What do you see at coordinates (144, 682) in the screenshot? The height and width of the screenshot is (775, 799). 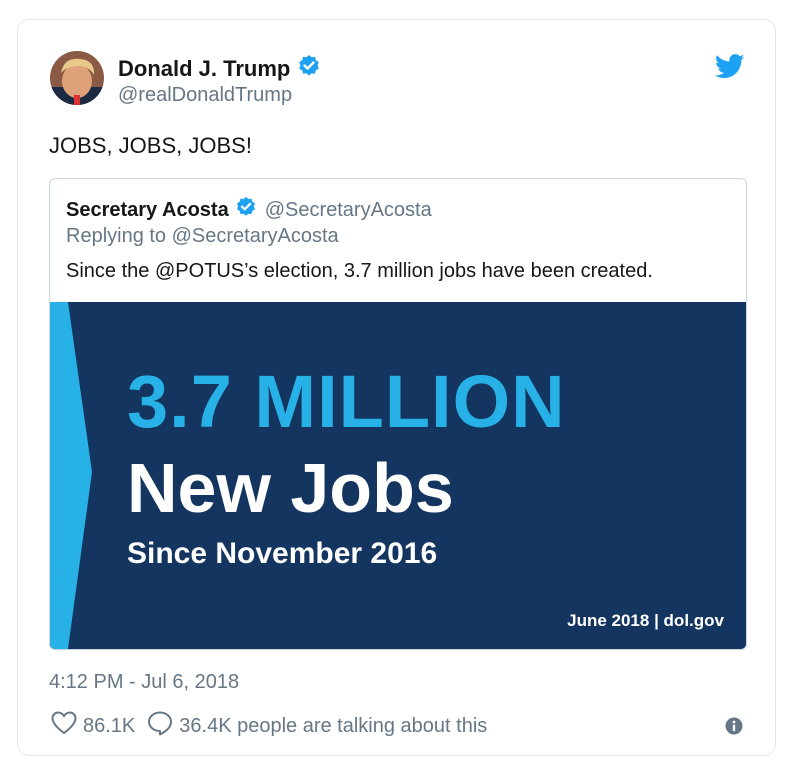 I see `tweet-timestamp: 4:12 PM - Jul 6, 2018` at bounding box center [144, 682].